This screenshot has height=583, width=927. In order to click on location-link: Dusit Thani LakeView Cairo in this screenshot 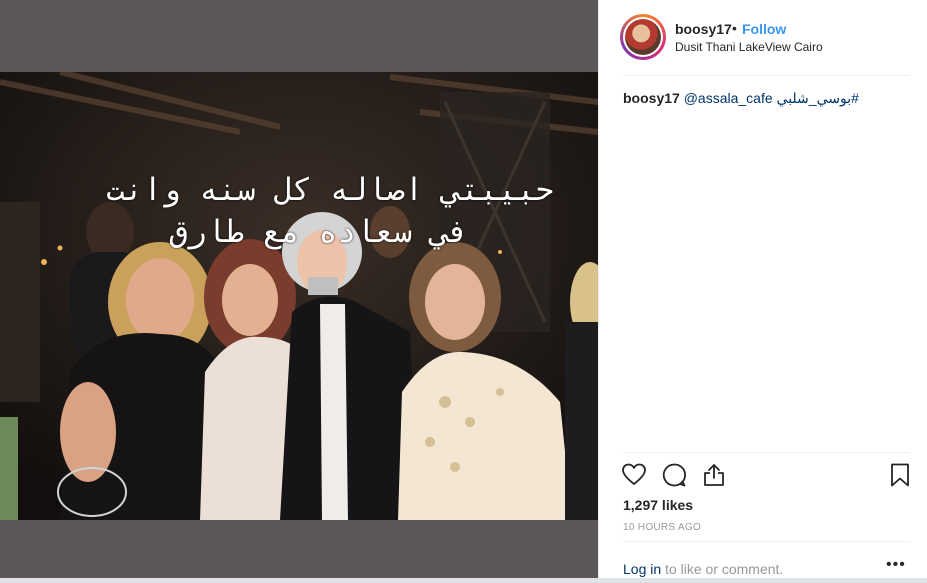, I will do `click(749, 47)`.